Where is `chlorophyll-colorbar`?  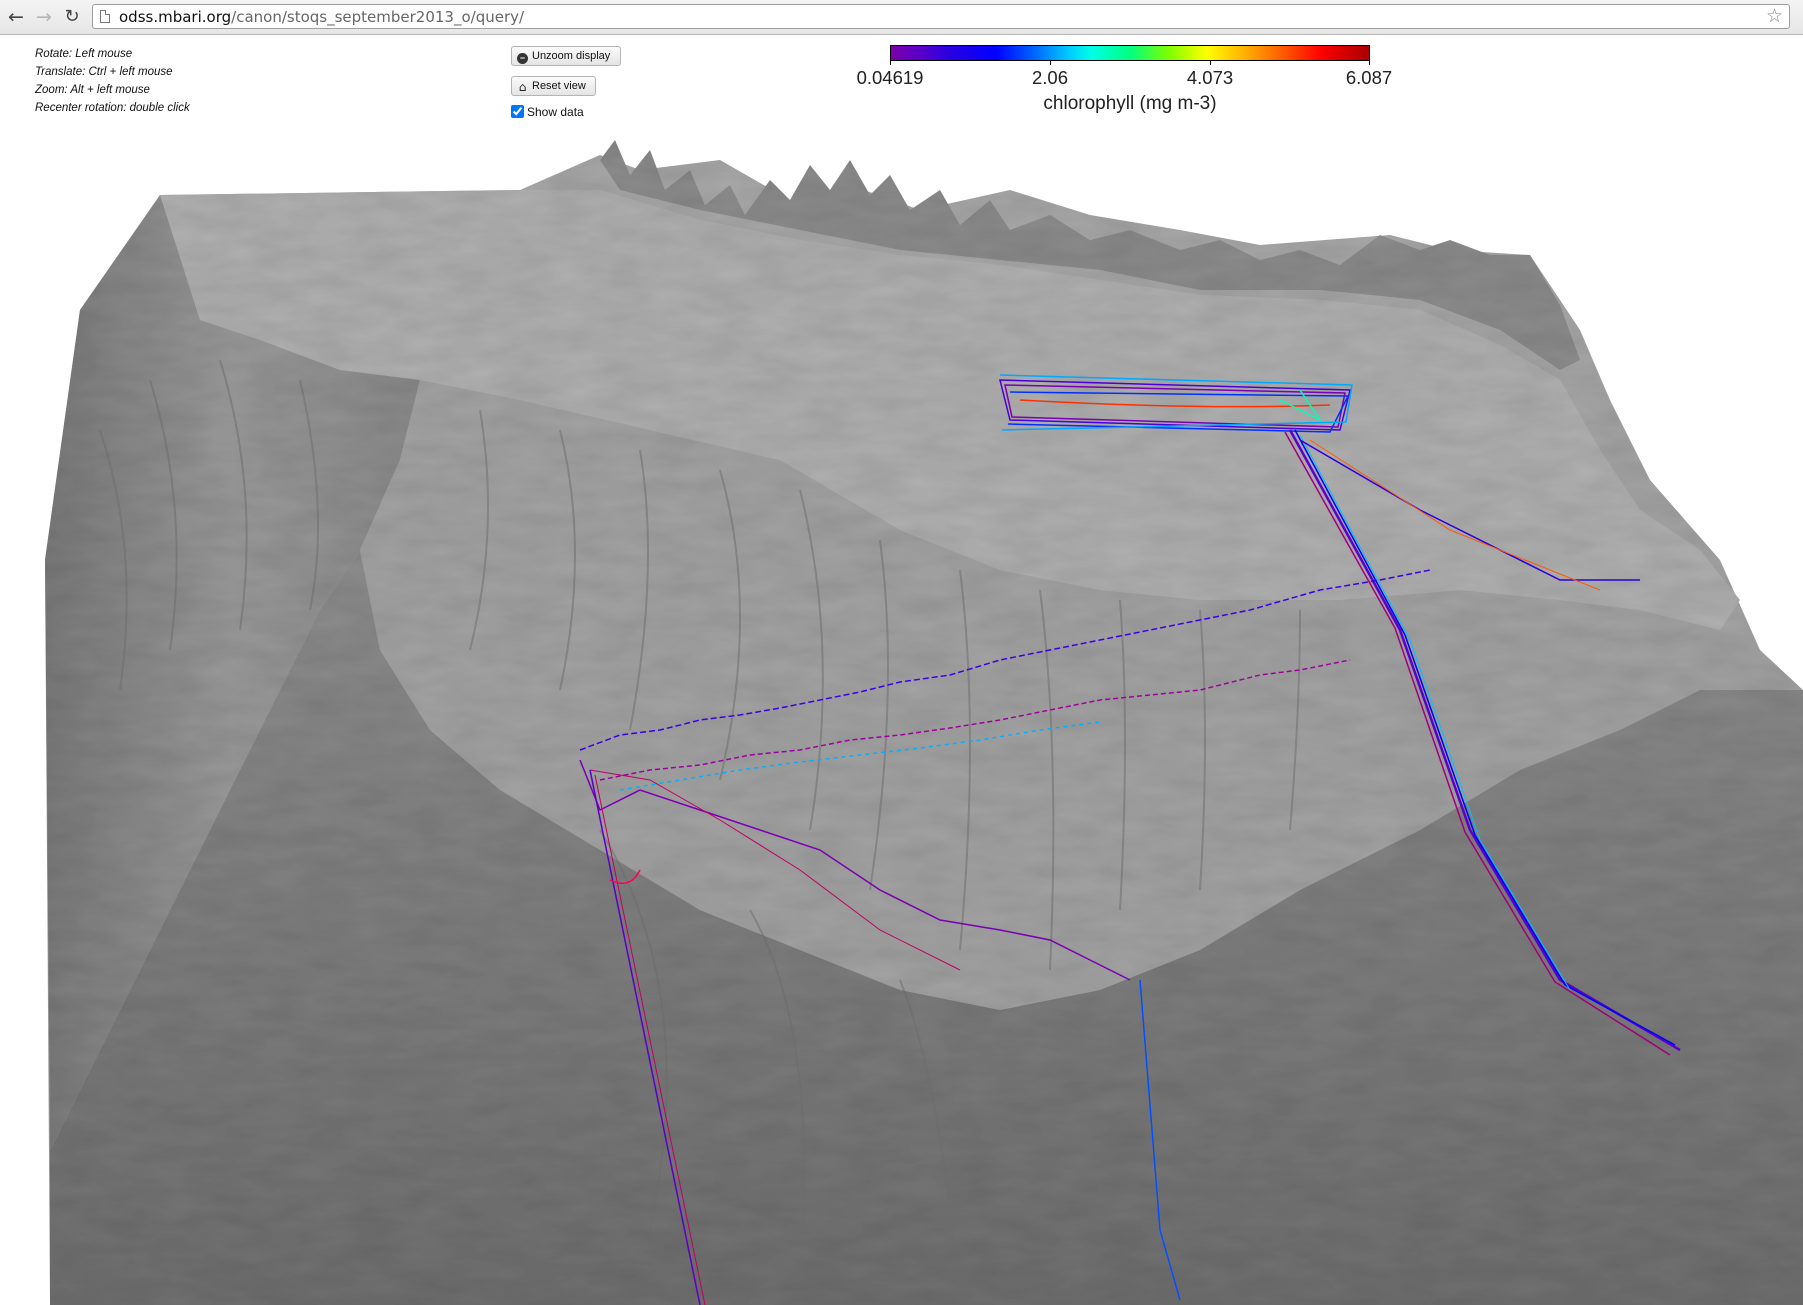
chlorophyll-colorbar is located at coordinates (1130, 53).